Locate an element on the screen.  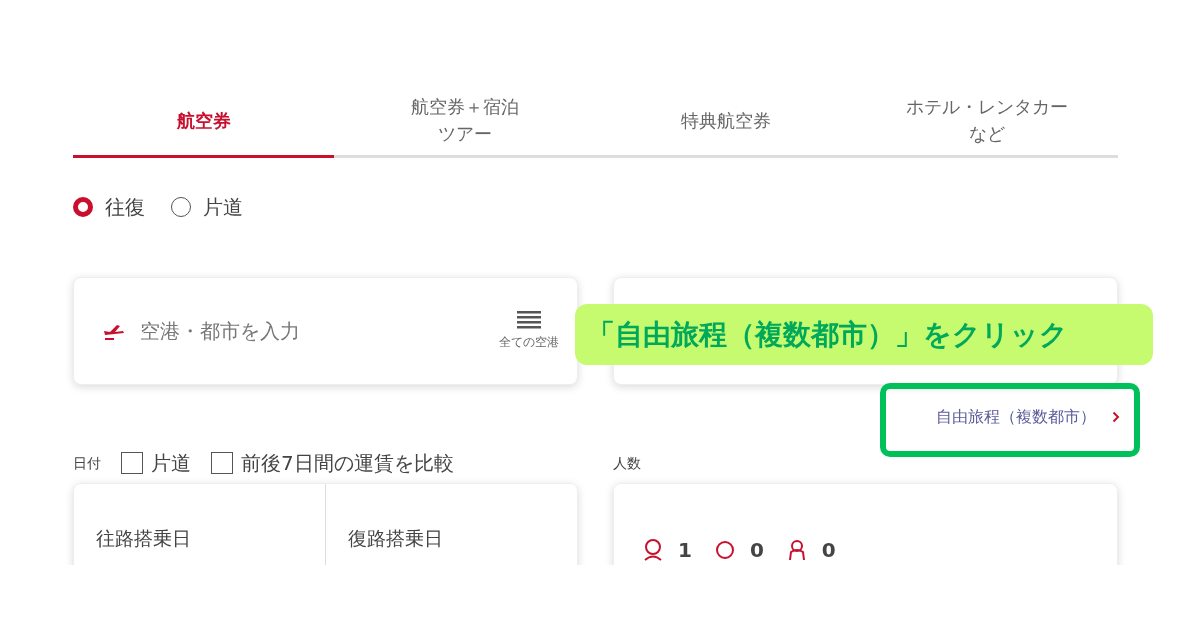
passenger-count: 1 is located at coordinates (685, 550).